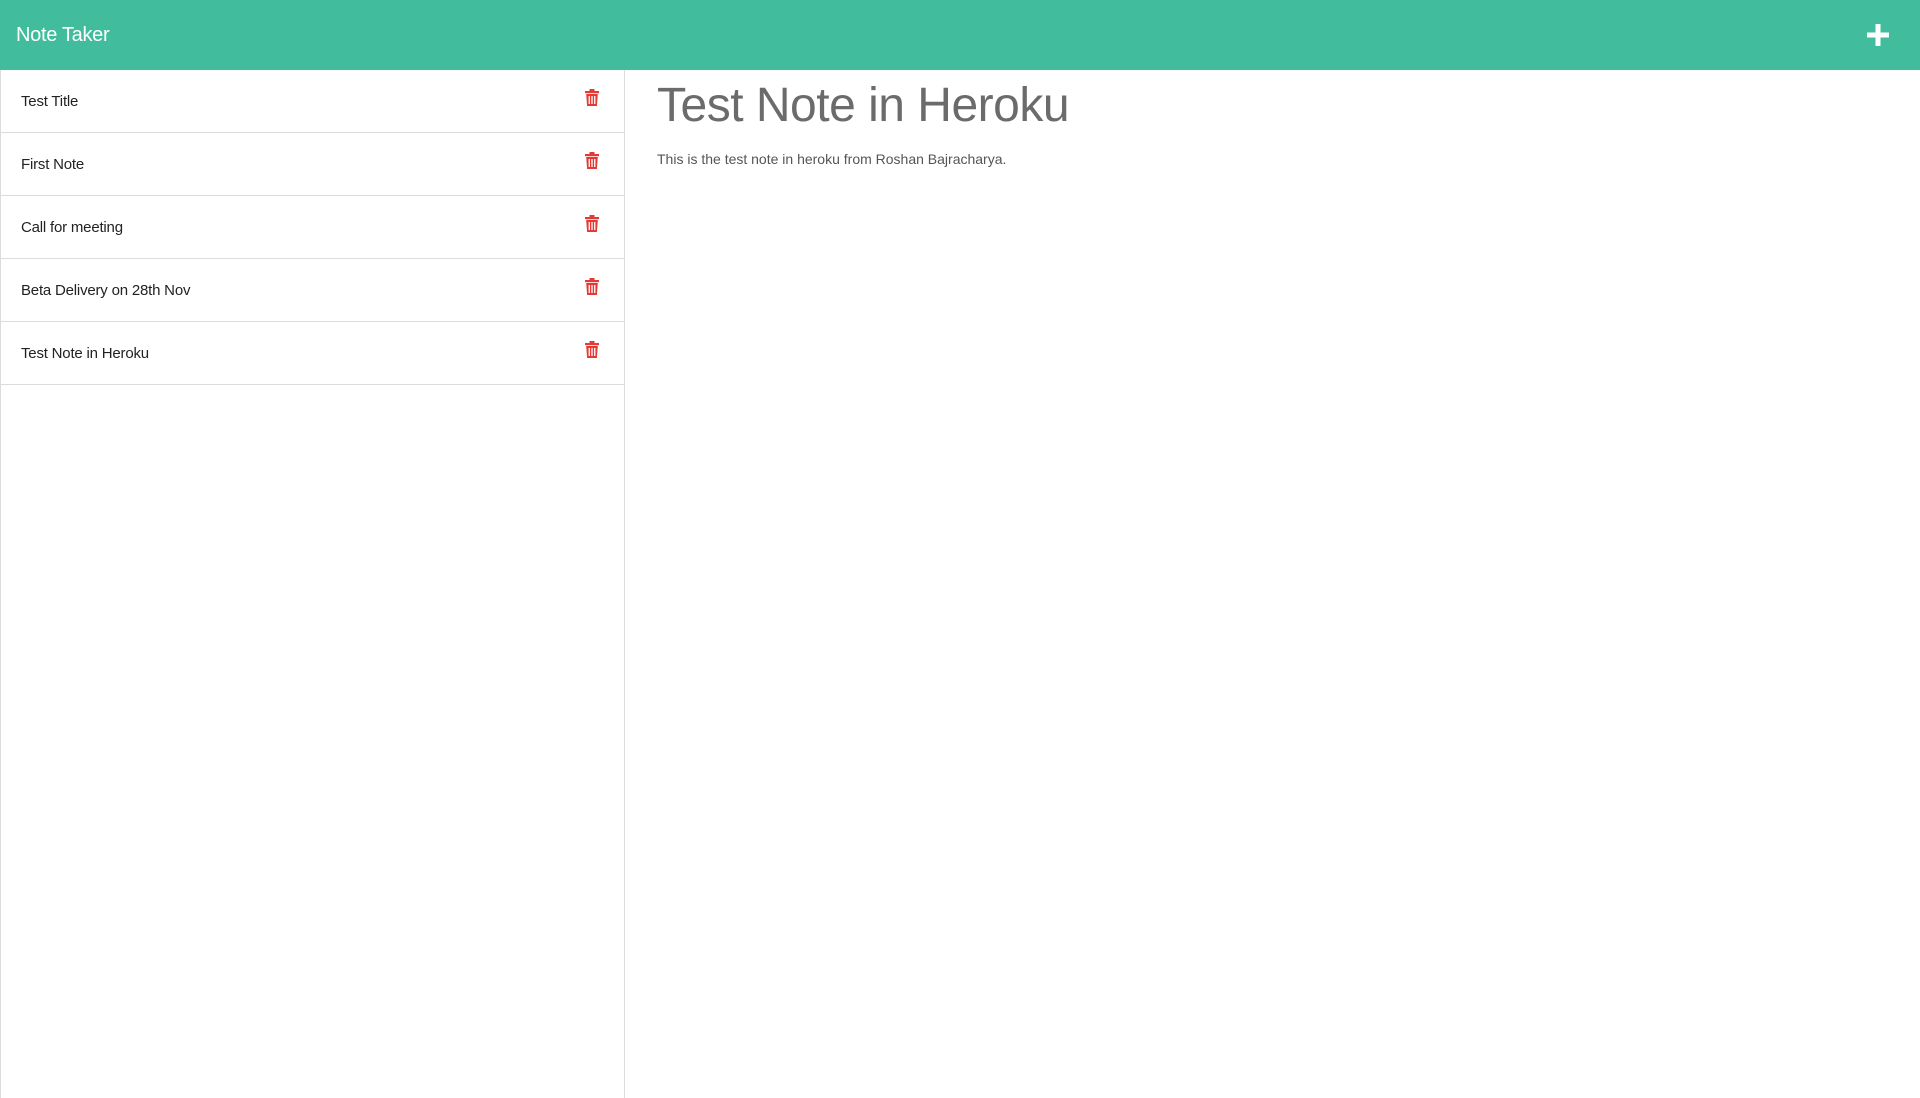  I want to click on note-title: Beta Delivery on 28th Nov, so click(106, 290).